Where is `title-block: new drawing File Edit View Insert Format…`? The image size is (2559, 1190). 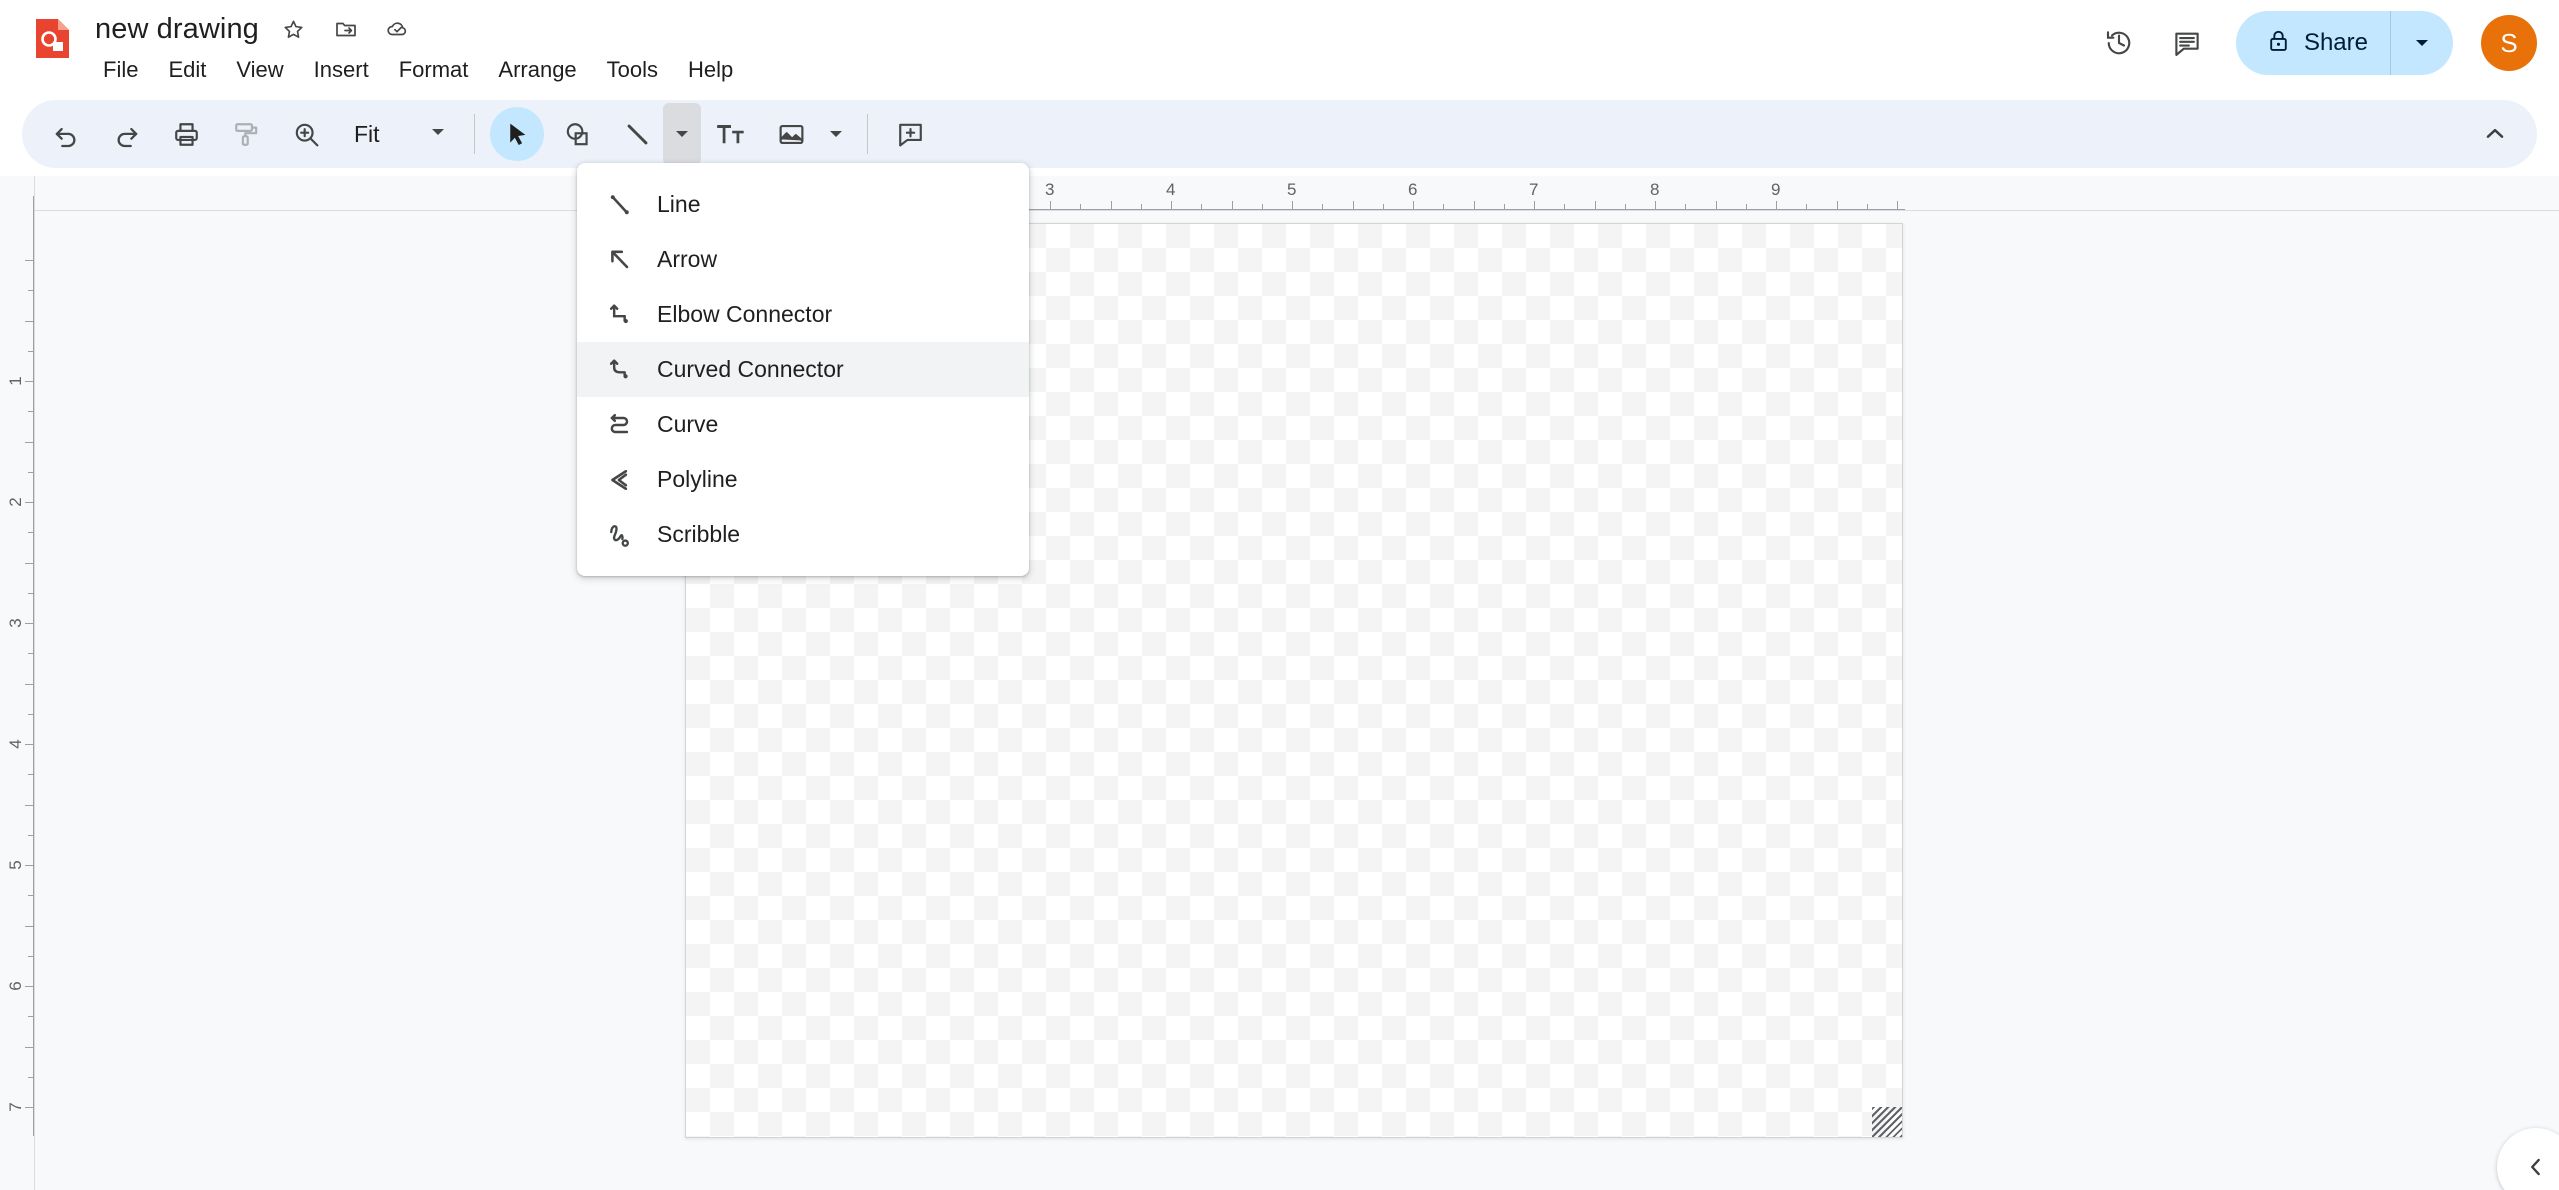 title-block: new drawing File Edit View Insert Format… is located at coordinates (423, 48).